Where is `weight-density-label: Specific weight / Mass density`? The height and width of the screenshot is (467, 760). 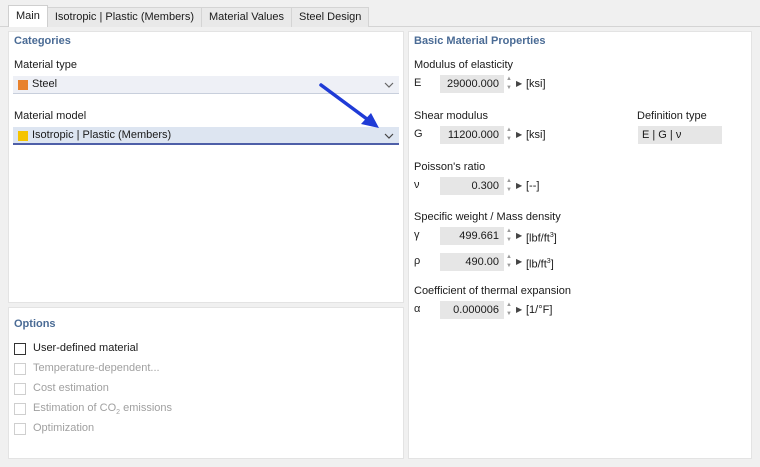
weight-density-label: Specific weight / Mass density is located at coordinates (487, 217).